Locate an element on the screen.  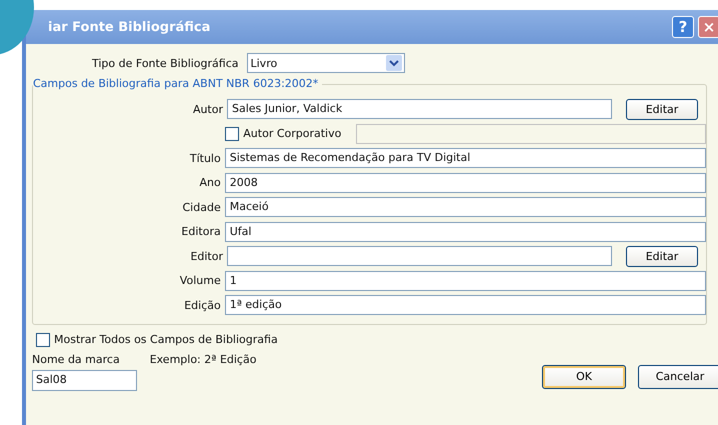
input-field: 1 is located at coordinates (465, 280).